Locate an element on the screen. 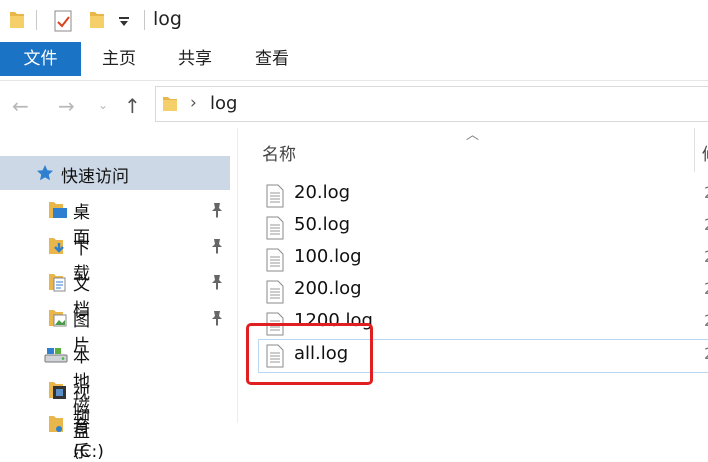 This screenshot has width=708, height=462. breadcrumb-log: log is located at coordinates (223, 103).